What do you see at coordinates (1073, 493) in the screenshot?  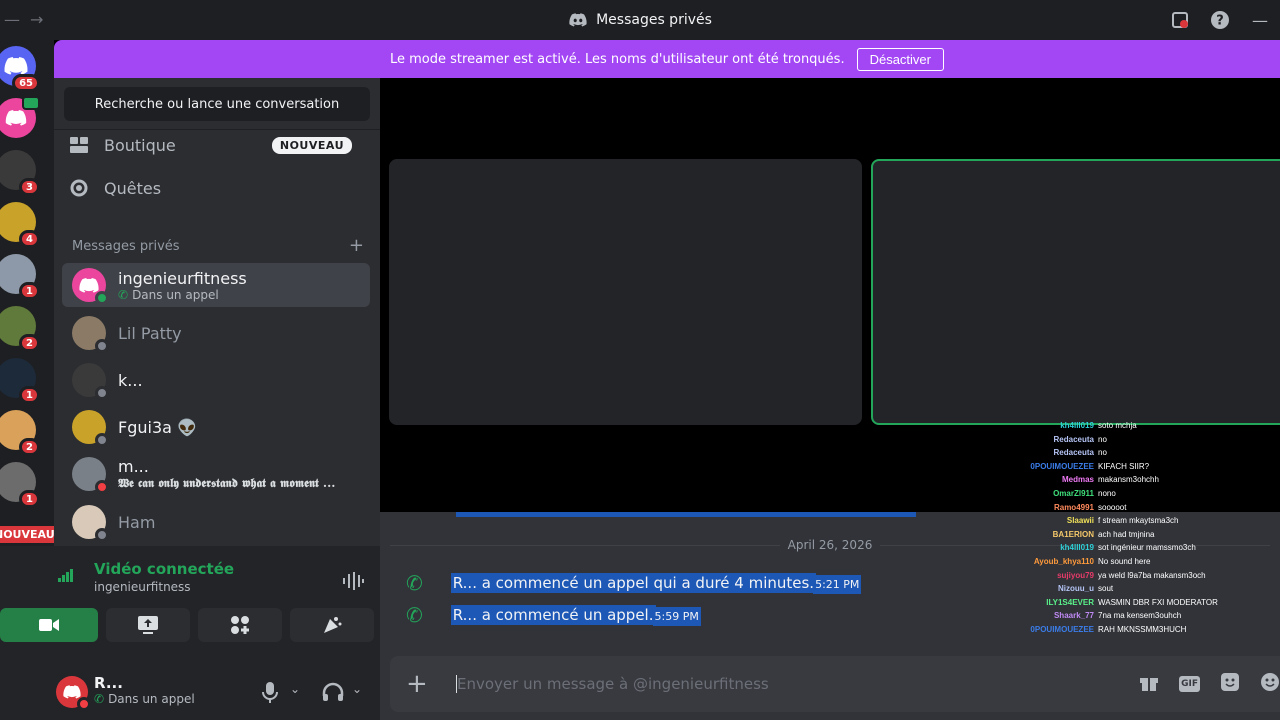 I see `stream-chat-user: OmarZl911` at bounding box center [1073, 493].